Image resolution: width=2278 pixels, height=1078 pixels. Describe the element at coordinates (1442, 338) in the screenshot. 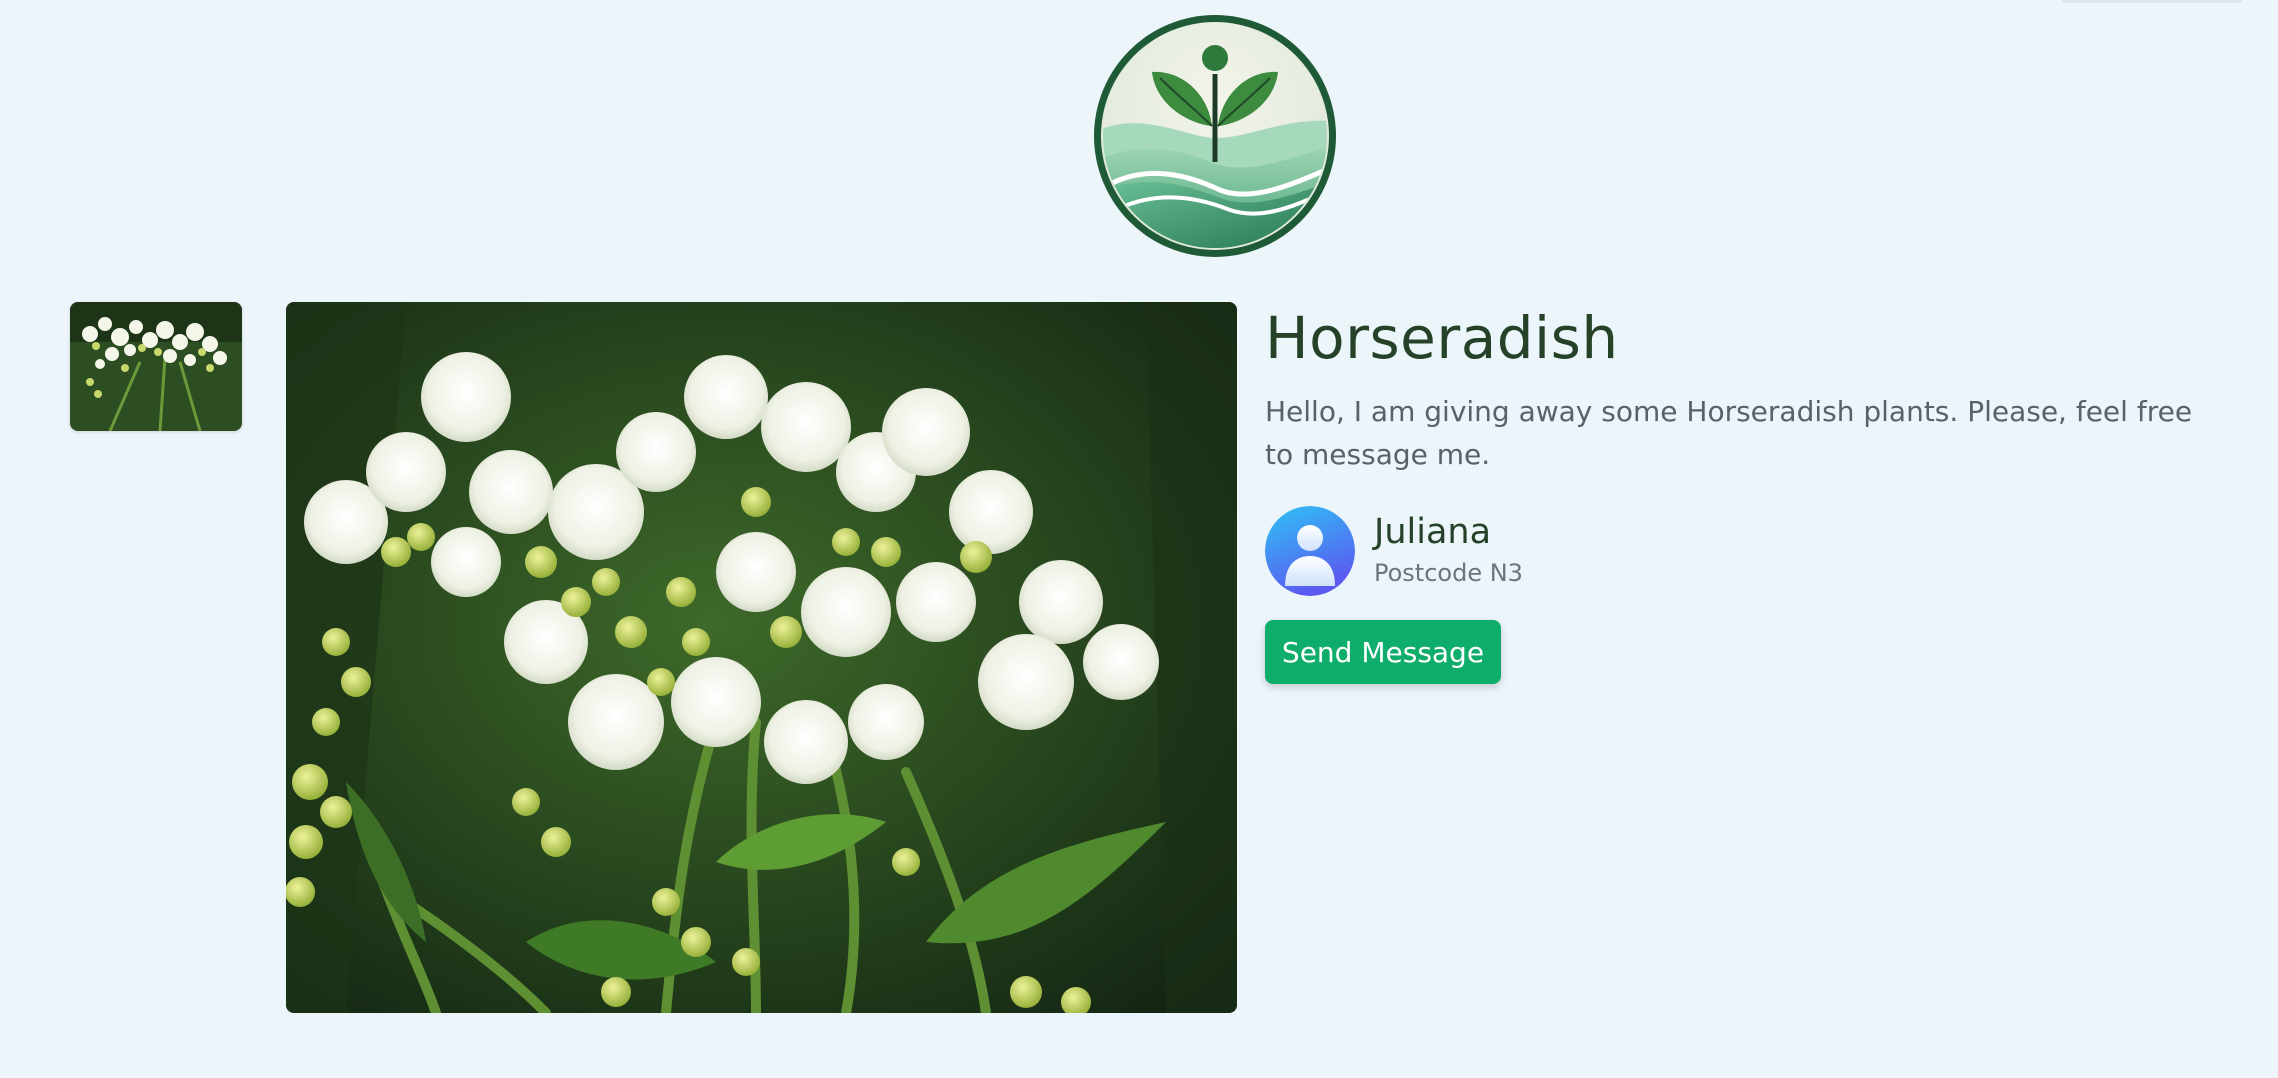

I see `listing-title: Horseradish` at that location.